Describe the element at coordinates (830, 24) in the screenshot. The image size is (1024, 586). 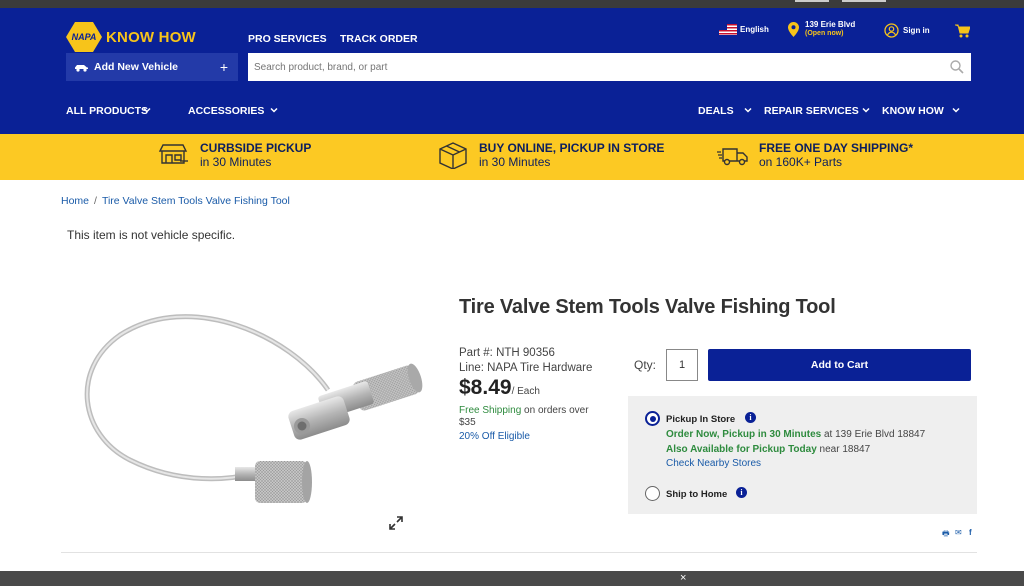
I see `store-name: 139 Erie Blvd` at that location.